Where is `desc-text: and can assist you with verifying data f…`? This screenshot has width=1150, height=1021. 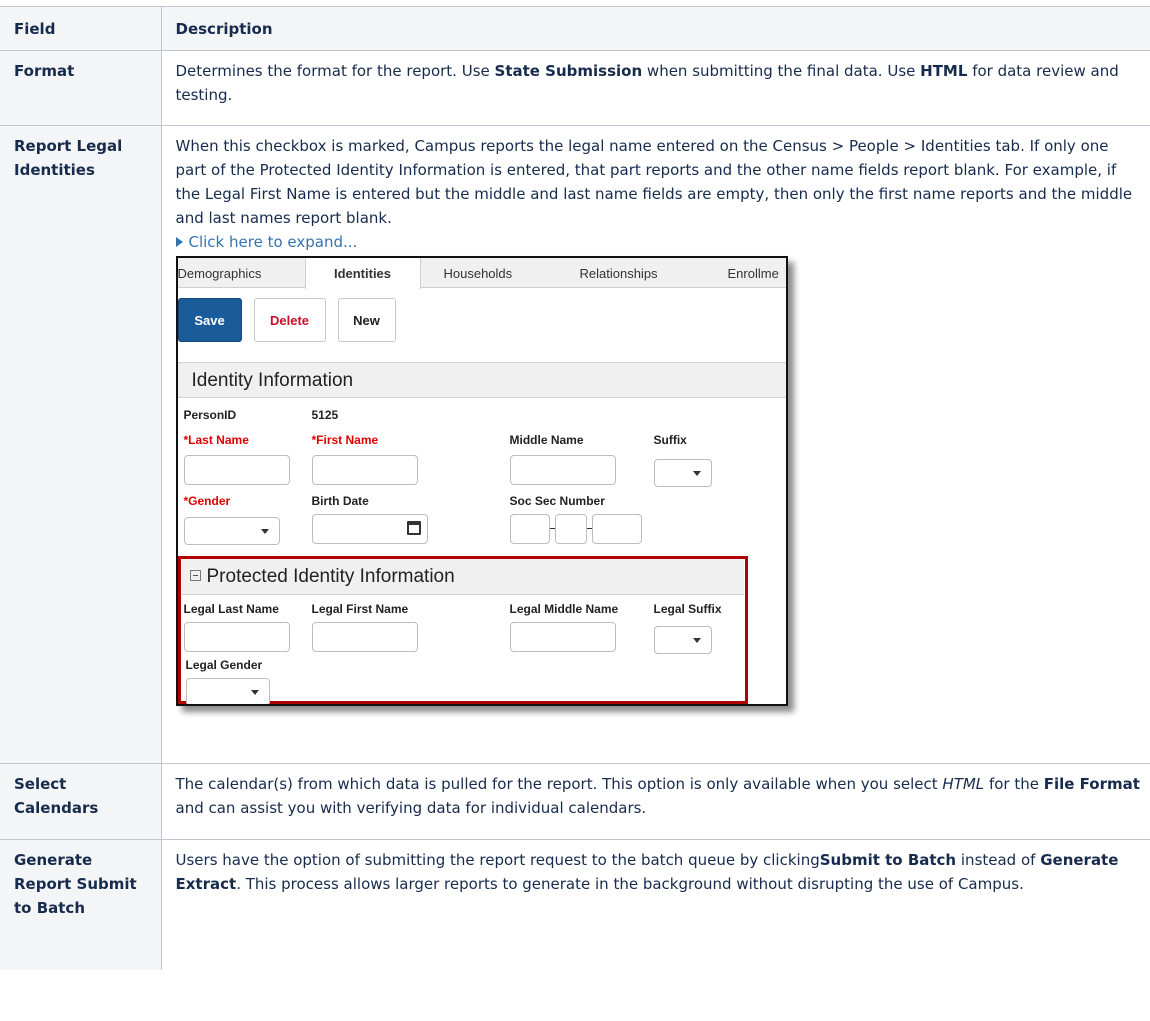
desc-text: and can assist you with verifying data f… is located at coordinates (411, 808).